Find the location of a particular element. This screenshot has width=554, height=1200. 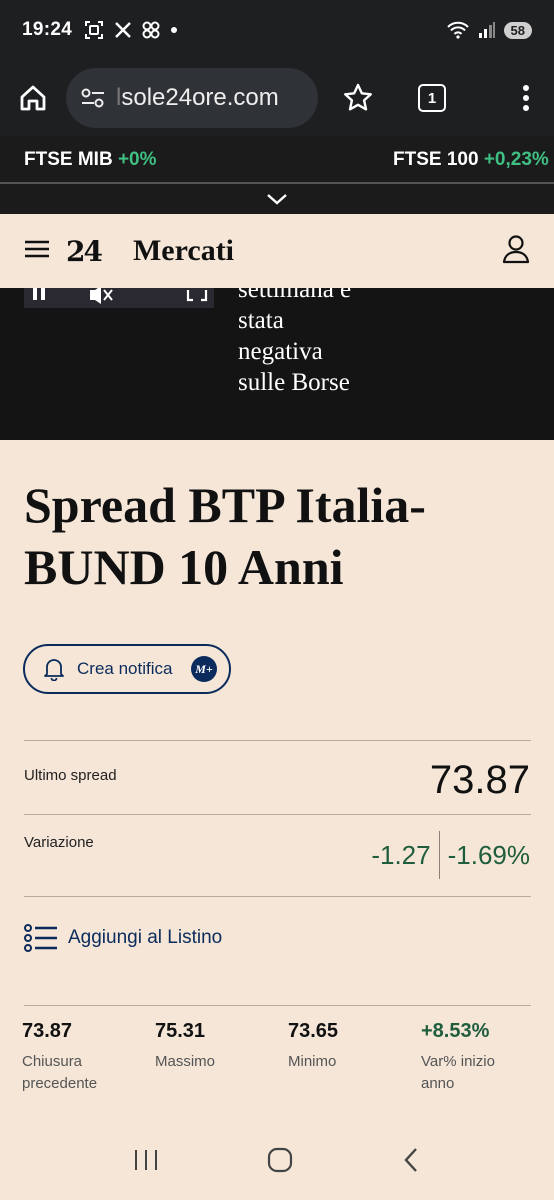

video-caption-line: negativa is located at coordinates (280, 351).